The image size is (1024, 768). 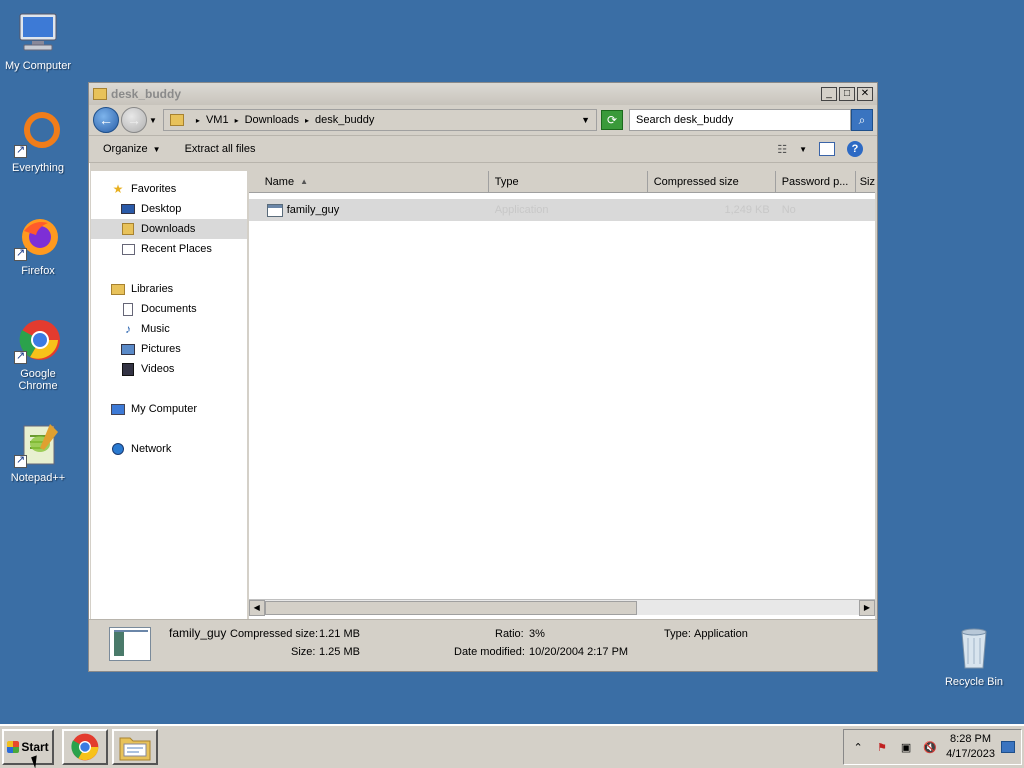 What do you see at coordinates (256, 607) in the screenshot?
I see `scroll-left-icon: ◀` at bounding box center [256, 607].